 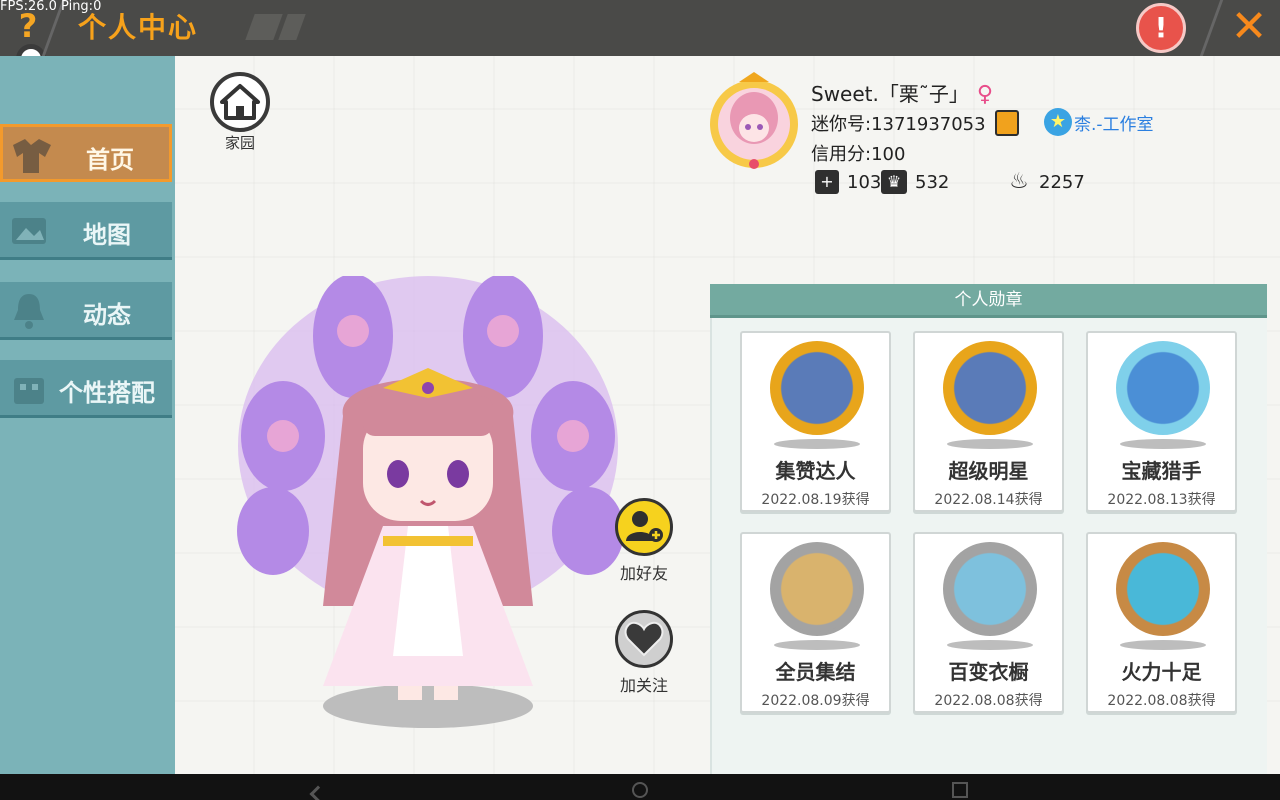 What do you see at coordinates (815, 471) in the screenshot?
I see `medal-name: 集赞达人` at bounding box center [815, 471].